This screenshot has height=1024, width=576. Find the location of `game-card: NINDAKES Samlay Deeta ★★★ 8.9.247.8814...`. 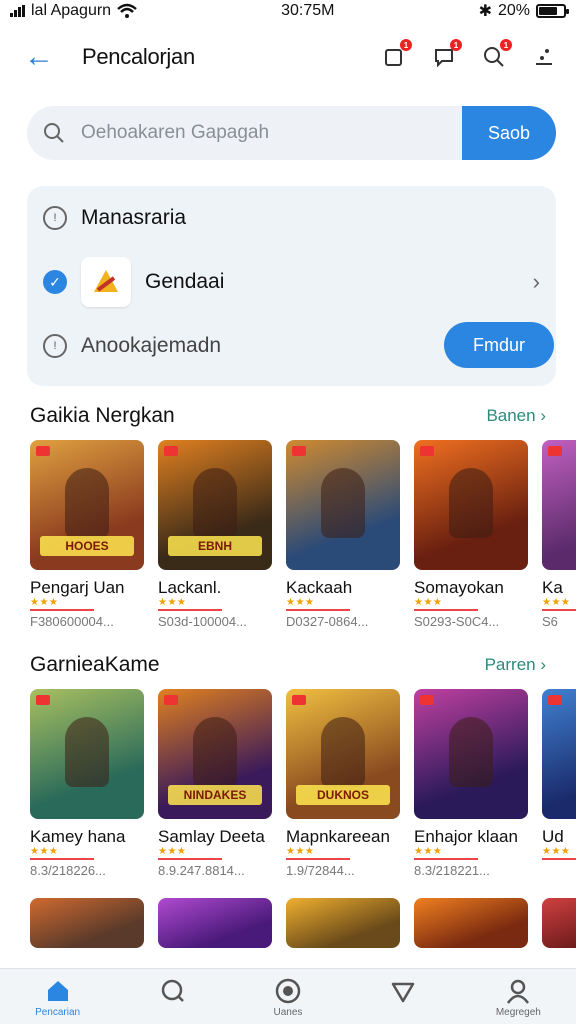

game-card: NINDAKES Samlay Deeta ★★★ 8.9.247.8814... is located at coordinates (215, 783).